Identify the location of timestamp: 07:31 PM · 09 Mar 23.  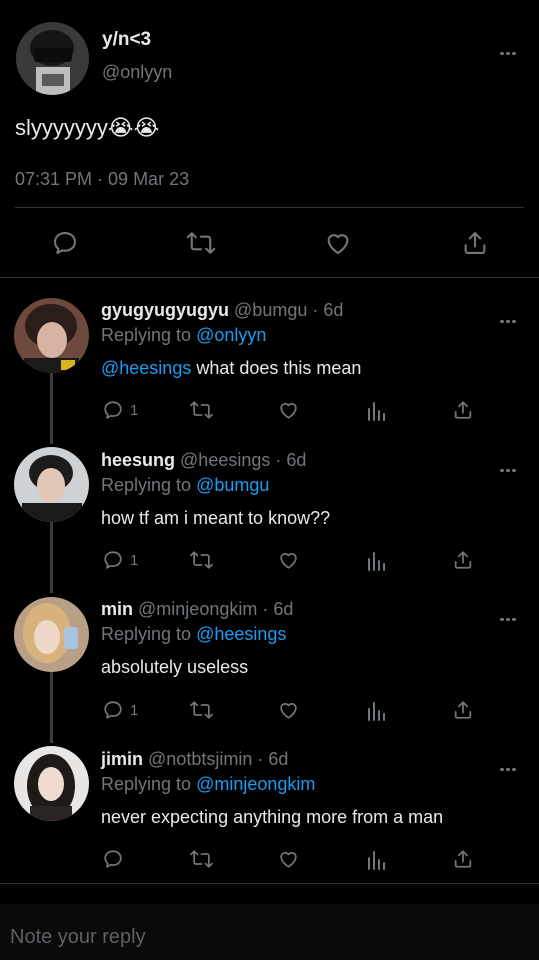
(102, 179).